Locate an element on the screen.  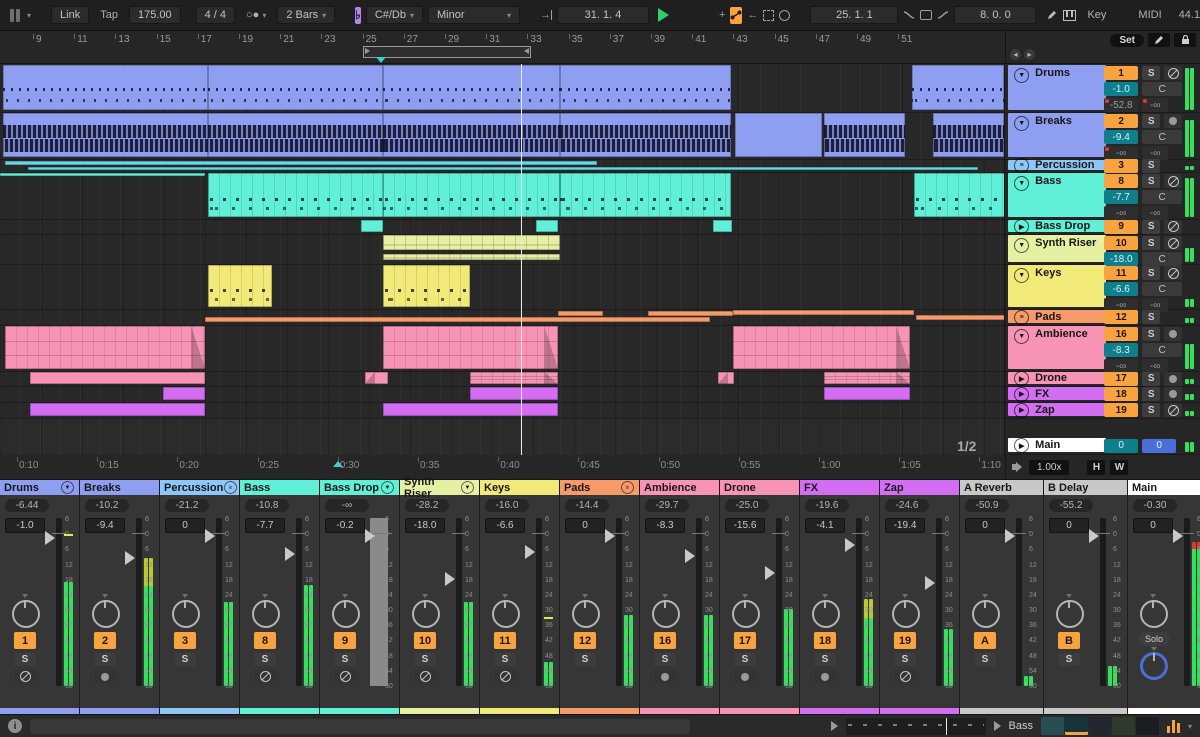
follow-button: → is located at coordinates (546, 15).